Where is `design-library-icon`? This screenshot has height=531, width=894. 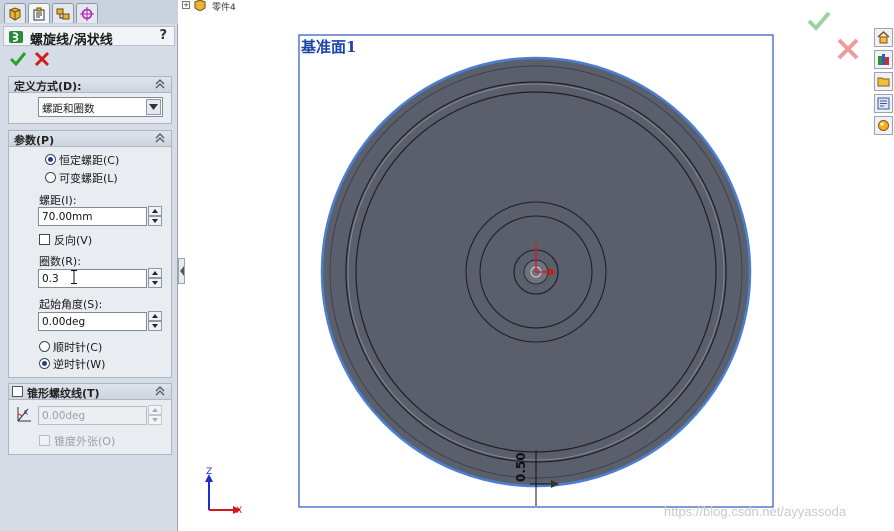 design-library-icon is located at coordinates (883, 59).